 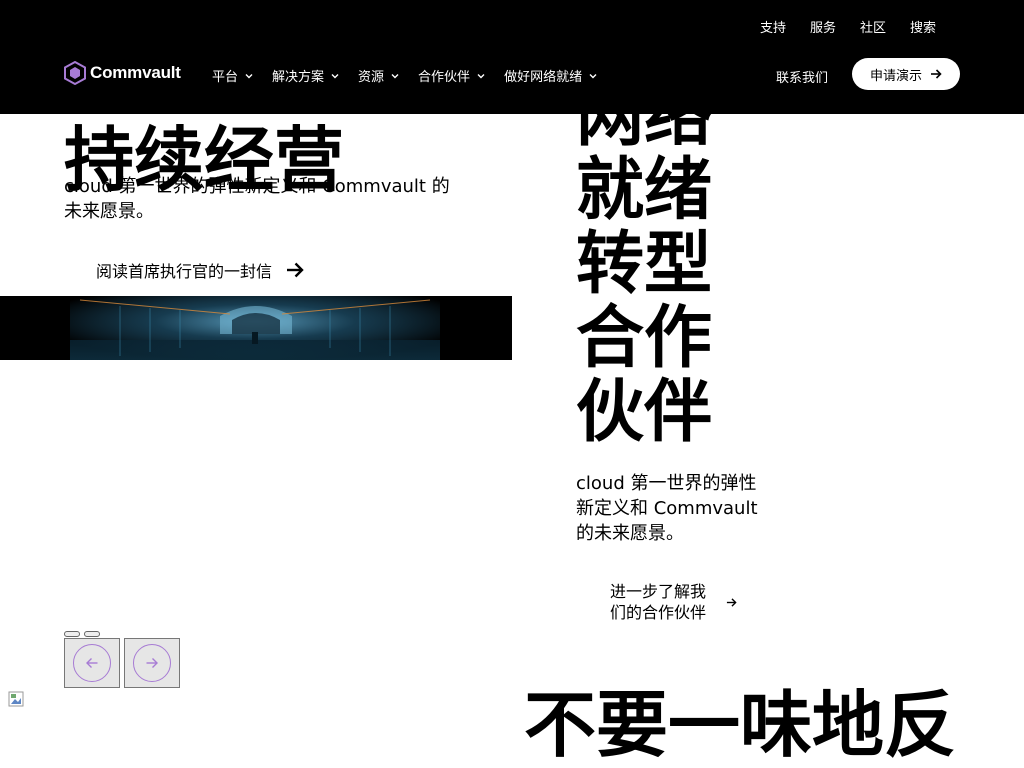 What do you see at coordinates (644, 264) in the screenshot?
I see `slide-2-title: 网络就绪转型合作伙伴` at bounding box center [644, 264].